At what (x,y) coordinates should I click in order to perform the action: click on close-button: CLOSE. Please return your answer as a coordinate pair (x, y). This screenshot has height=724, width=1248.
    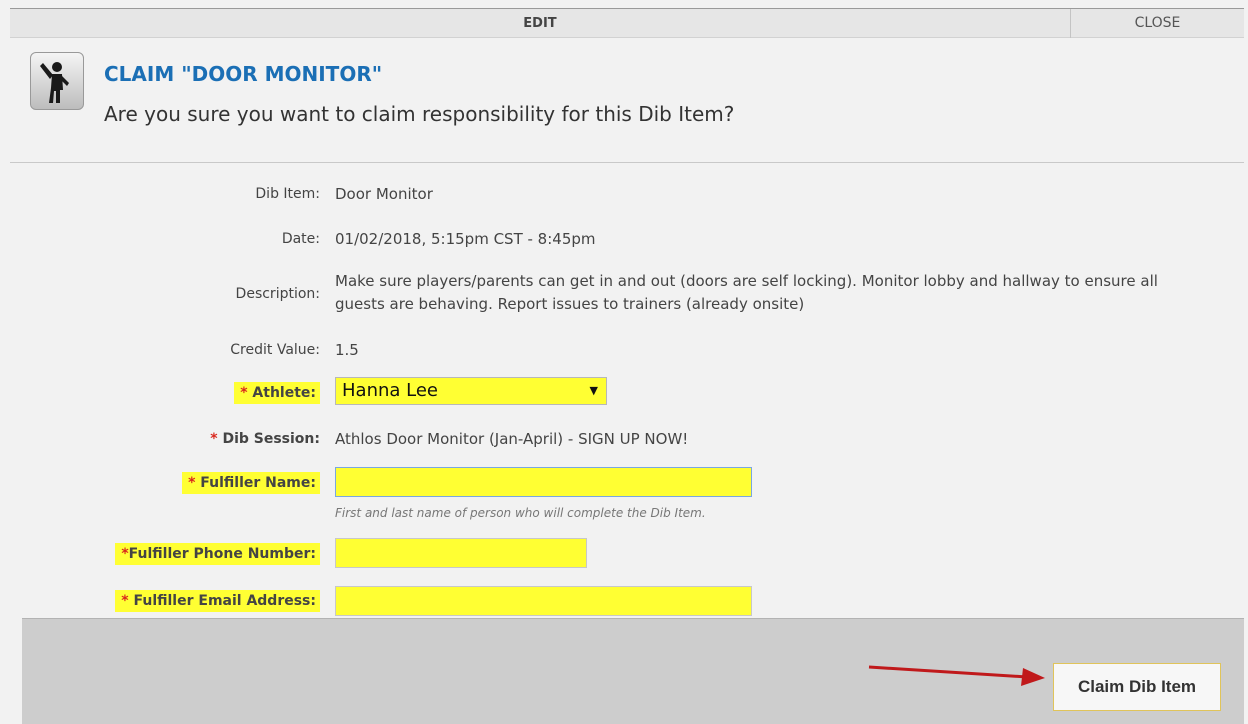
    Looking at the image, I should click on (1157, 23).